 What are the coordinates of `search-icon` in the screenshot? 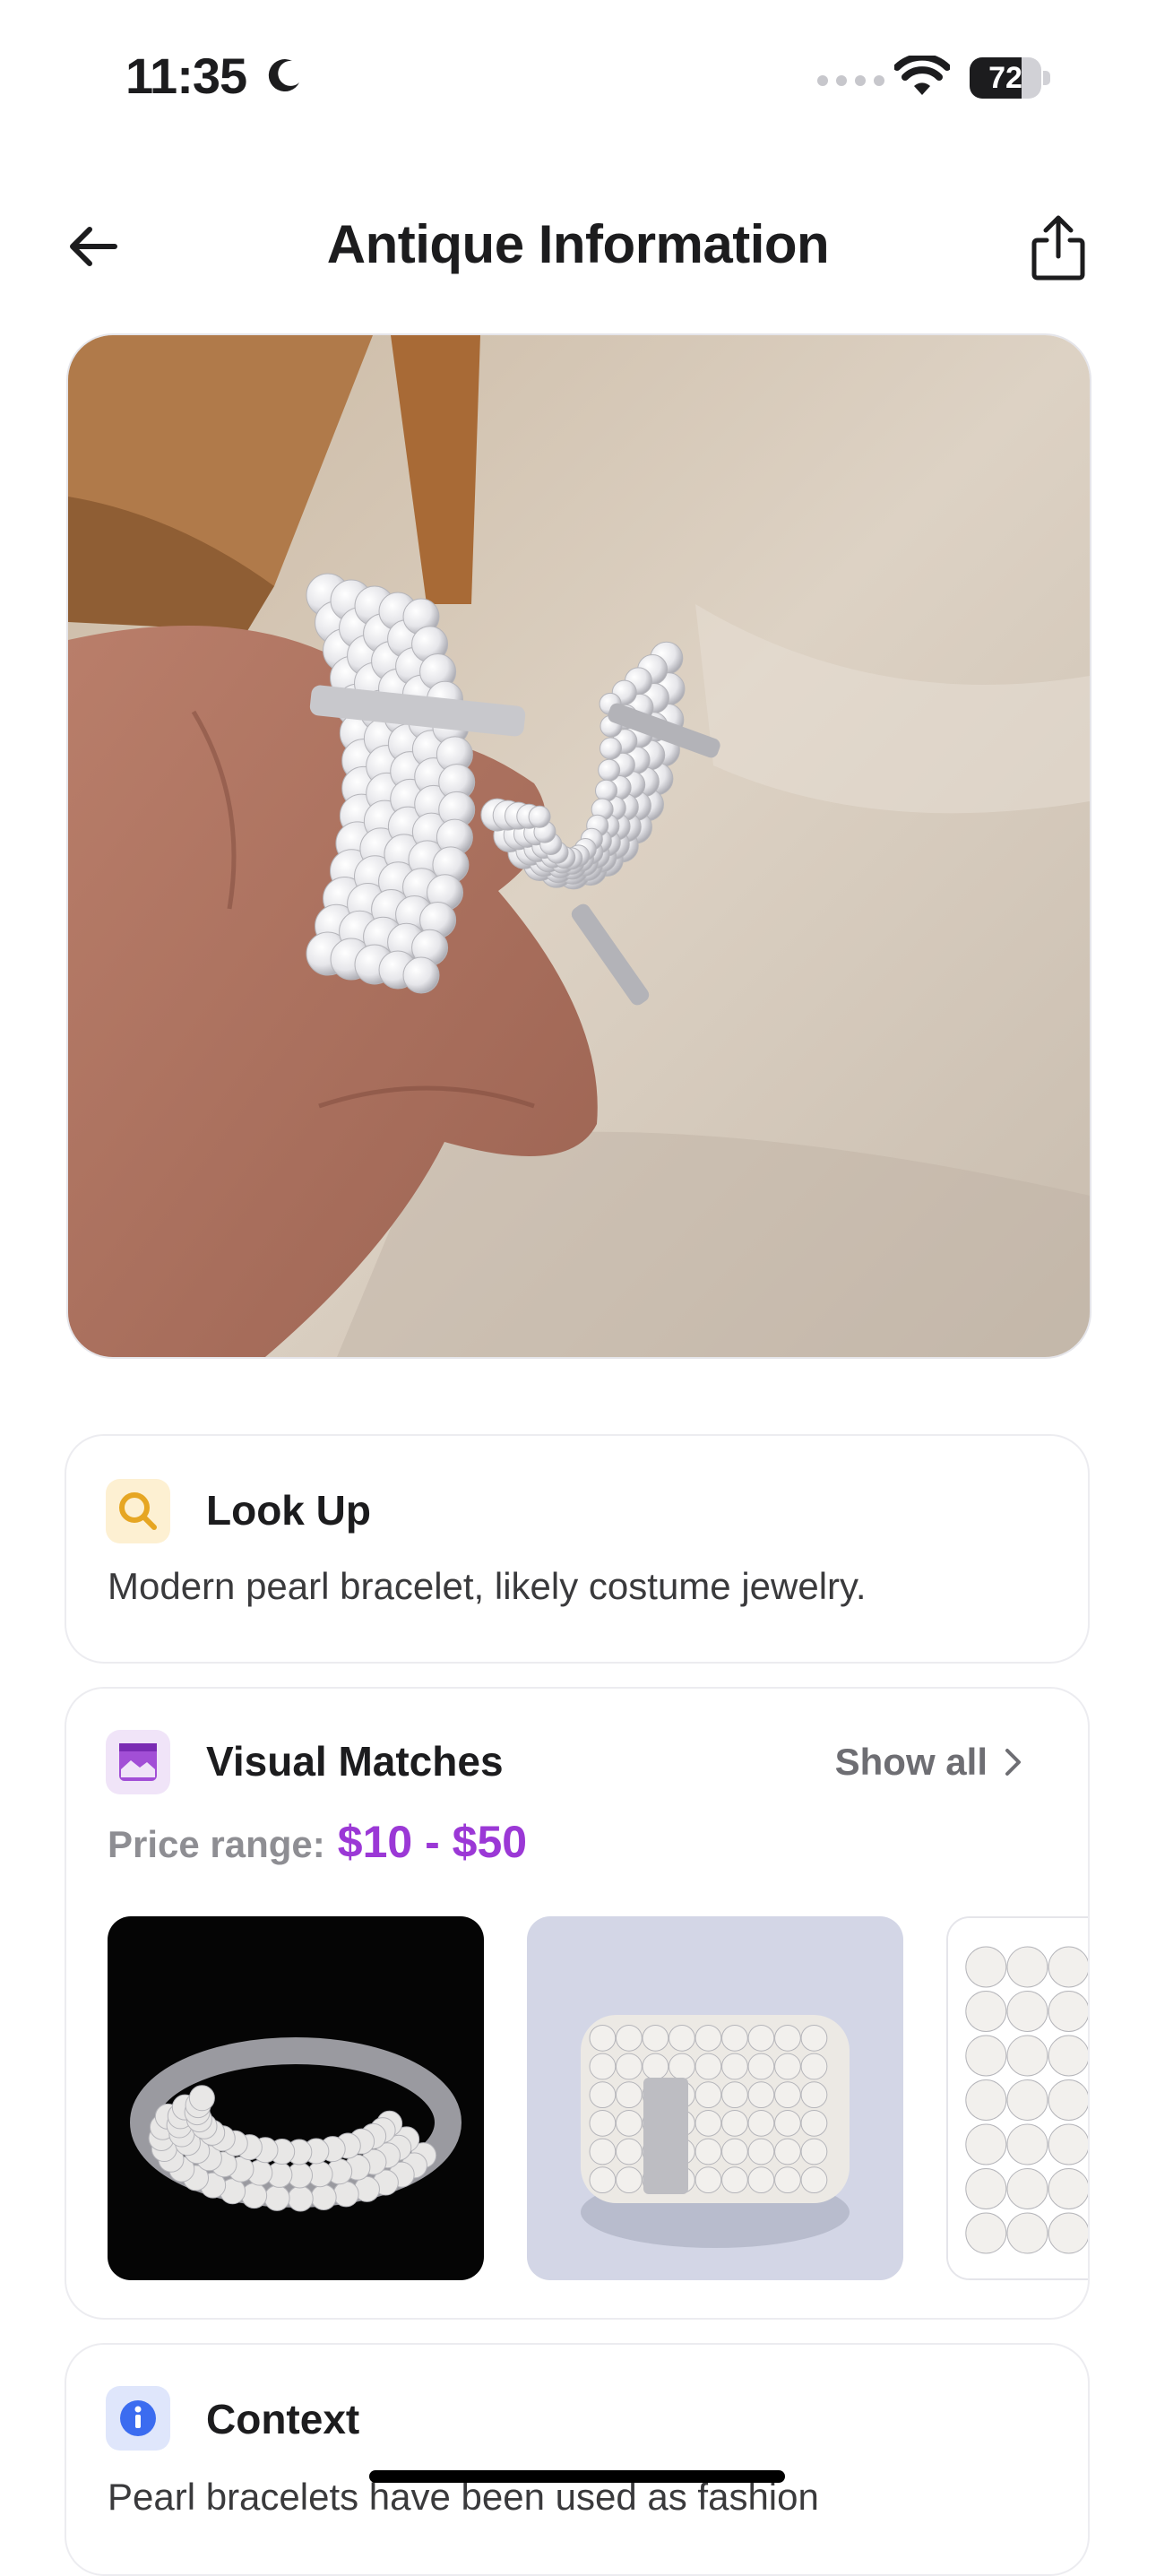 It's located at (138, 1511).